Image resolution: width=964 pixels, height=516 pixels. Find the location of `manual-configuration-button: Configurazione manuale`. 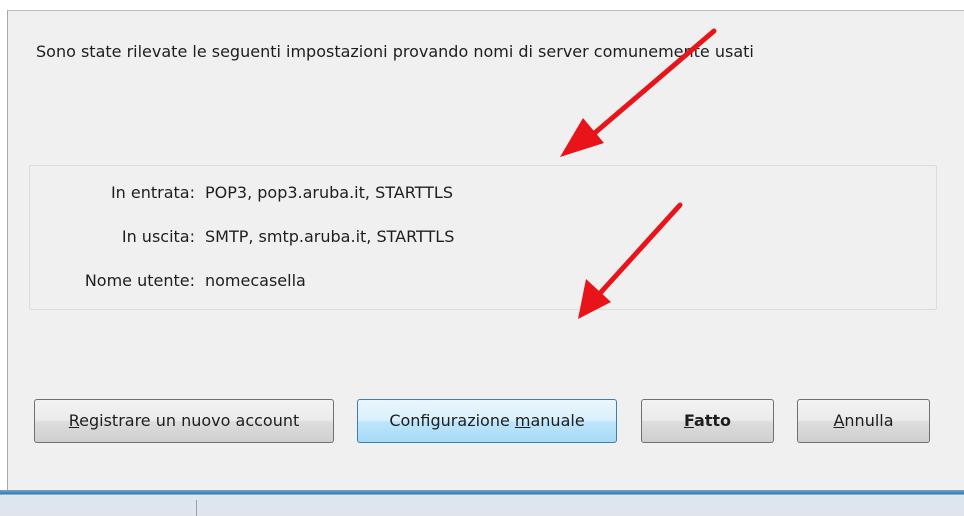

manual-configuration-button: Configurazione manuale is located at coordinates (487, 421).